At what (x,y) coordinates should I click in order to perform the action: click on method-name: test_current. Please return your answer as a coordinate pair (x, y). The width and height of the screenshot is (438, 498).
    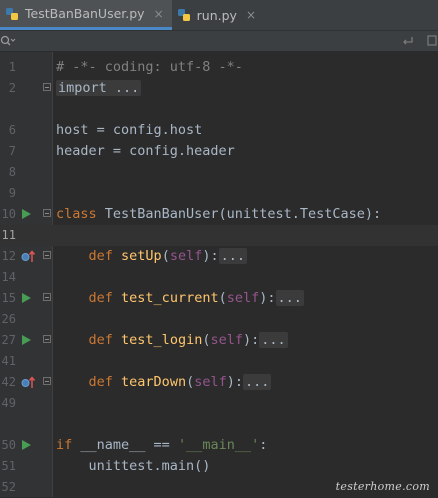
    Looking at the image, I should click on (170, 298).